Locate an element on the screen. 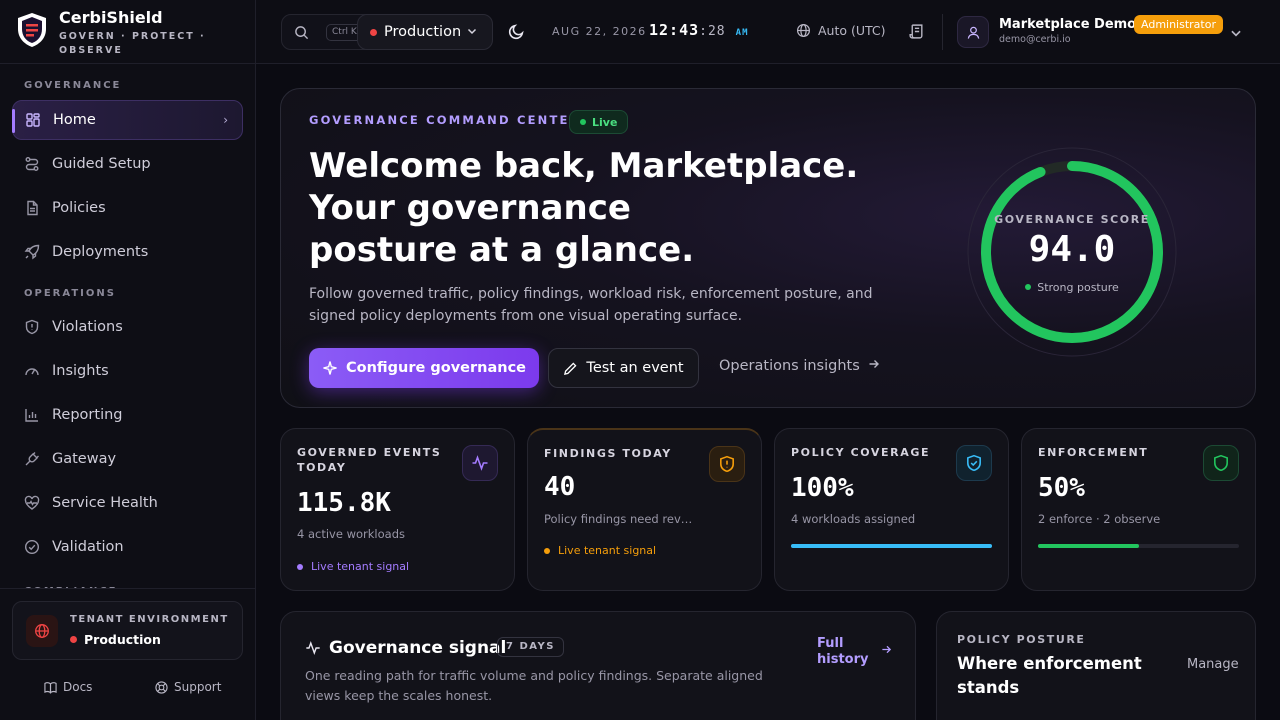 The width and height of the screenshot is (1280, 720). grid-icon is located at coordinates (33, 120).